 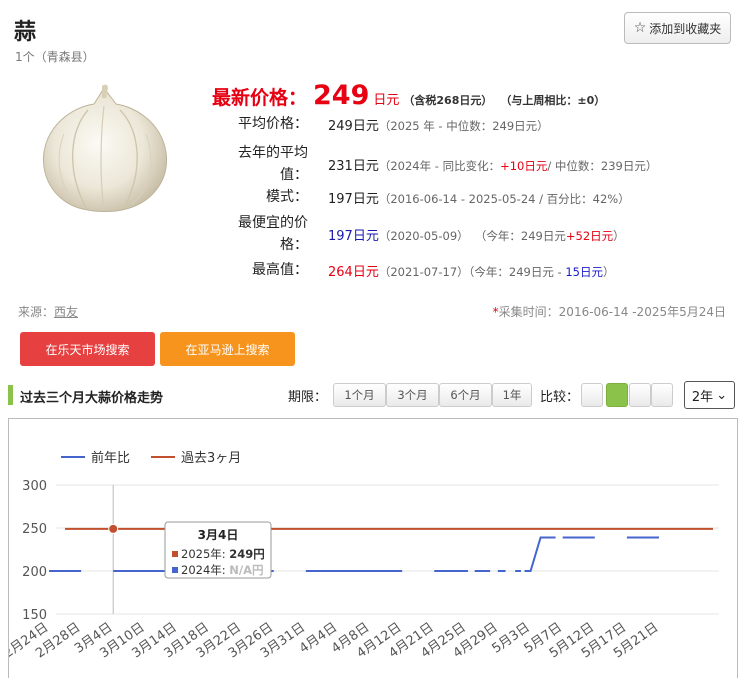 What do you see at coordinates (722, 395) in the screenshot?
I see `chevron-down-icon: ⌄` at bounding box center [722, 395].